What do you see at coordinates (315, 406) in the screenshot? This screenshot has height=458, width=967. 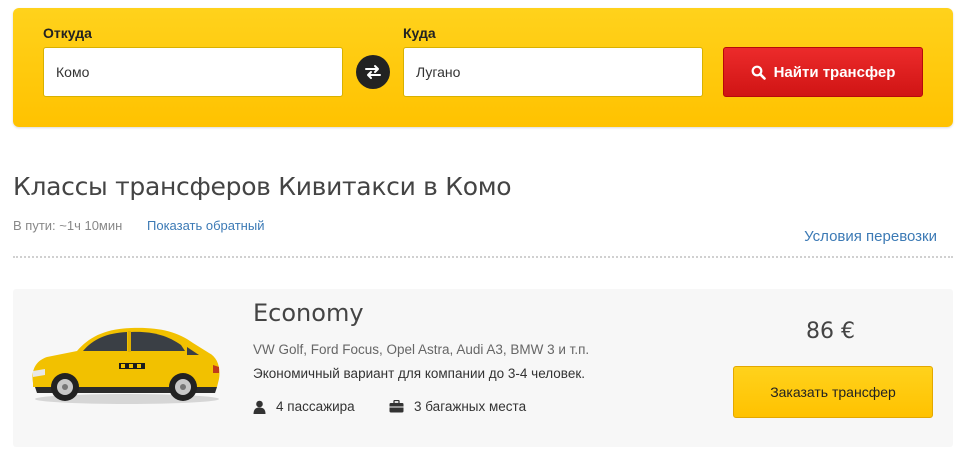 I see `passengers-count: 4 пассажира` at bounding box center [315, 406].